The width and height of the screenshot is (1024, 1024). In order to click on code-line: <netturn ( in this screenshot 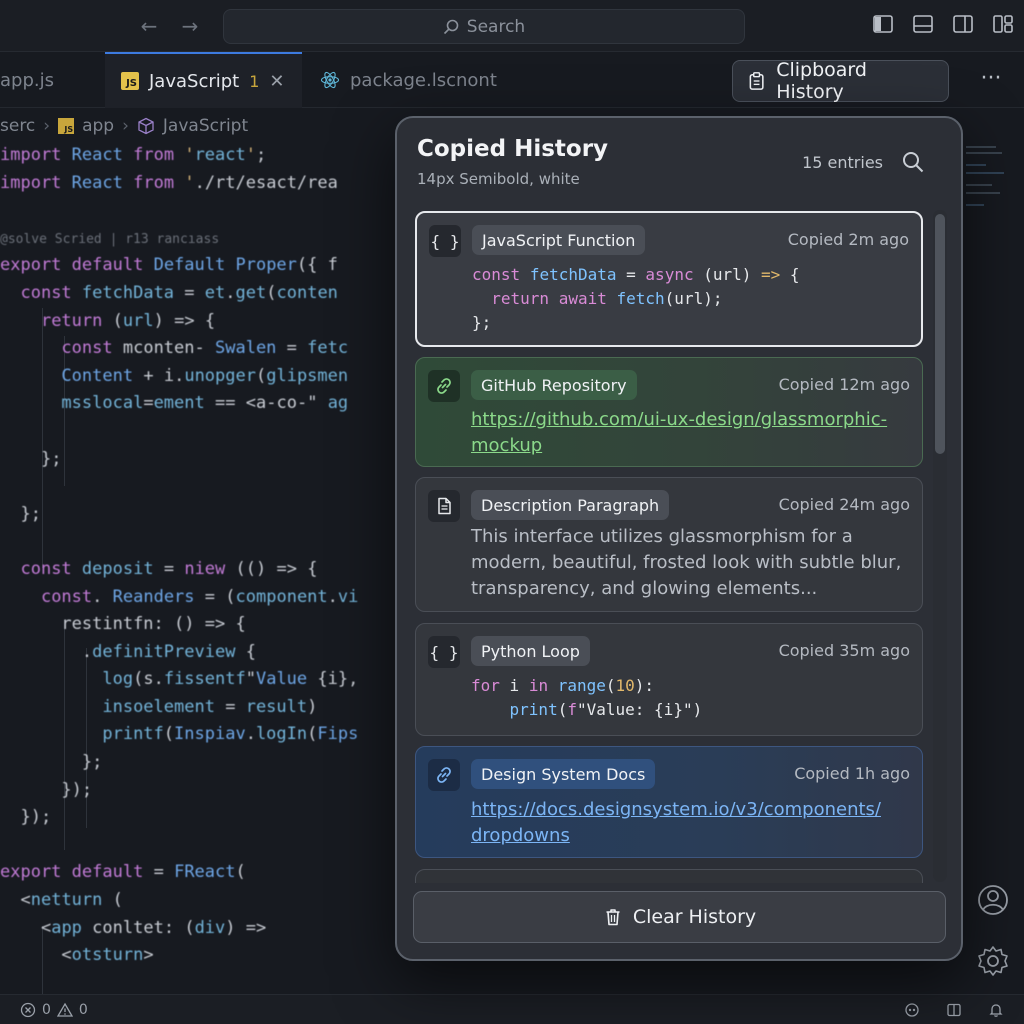, I will do `click(71, 900)`.